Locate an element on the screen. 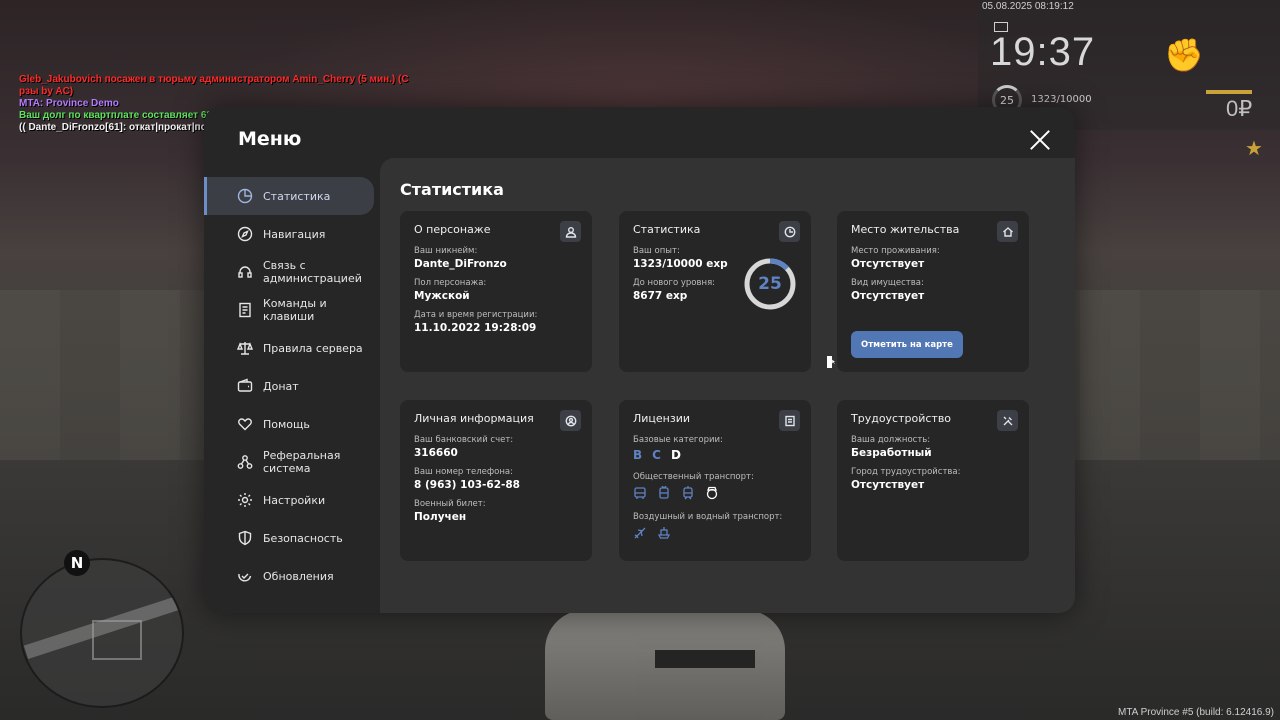 The width and height of the screenshot is (1280, 720). category-c: C is located at coordinates (656, 455).